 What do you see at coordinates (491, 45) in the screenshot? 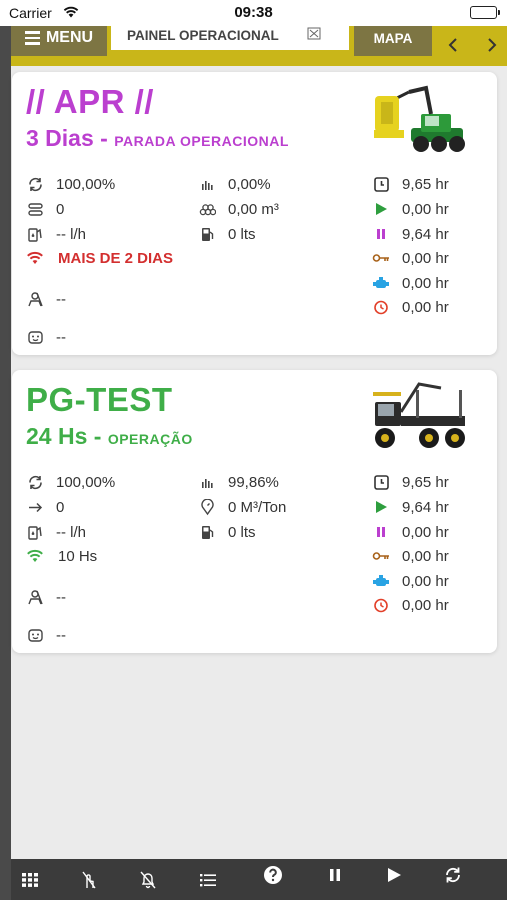
I see `chevron-right-icon` at bounding box center [491, 45].